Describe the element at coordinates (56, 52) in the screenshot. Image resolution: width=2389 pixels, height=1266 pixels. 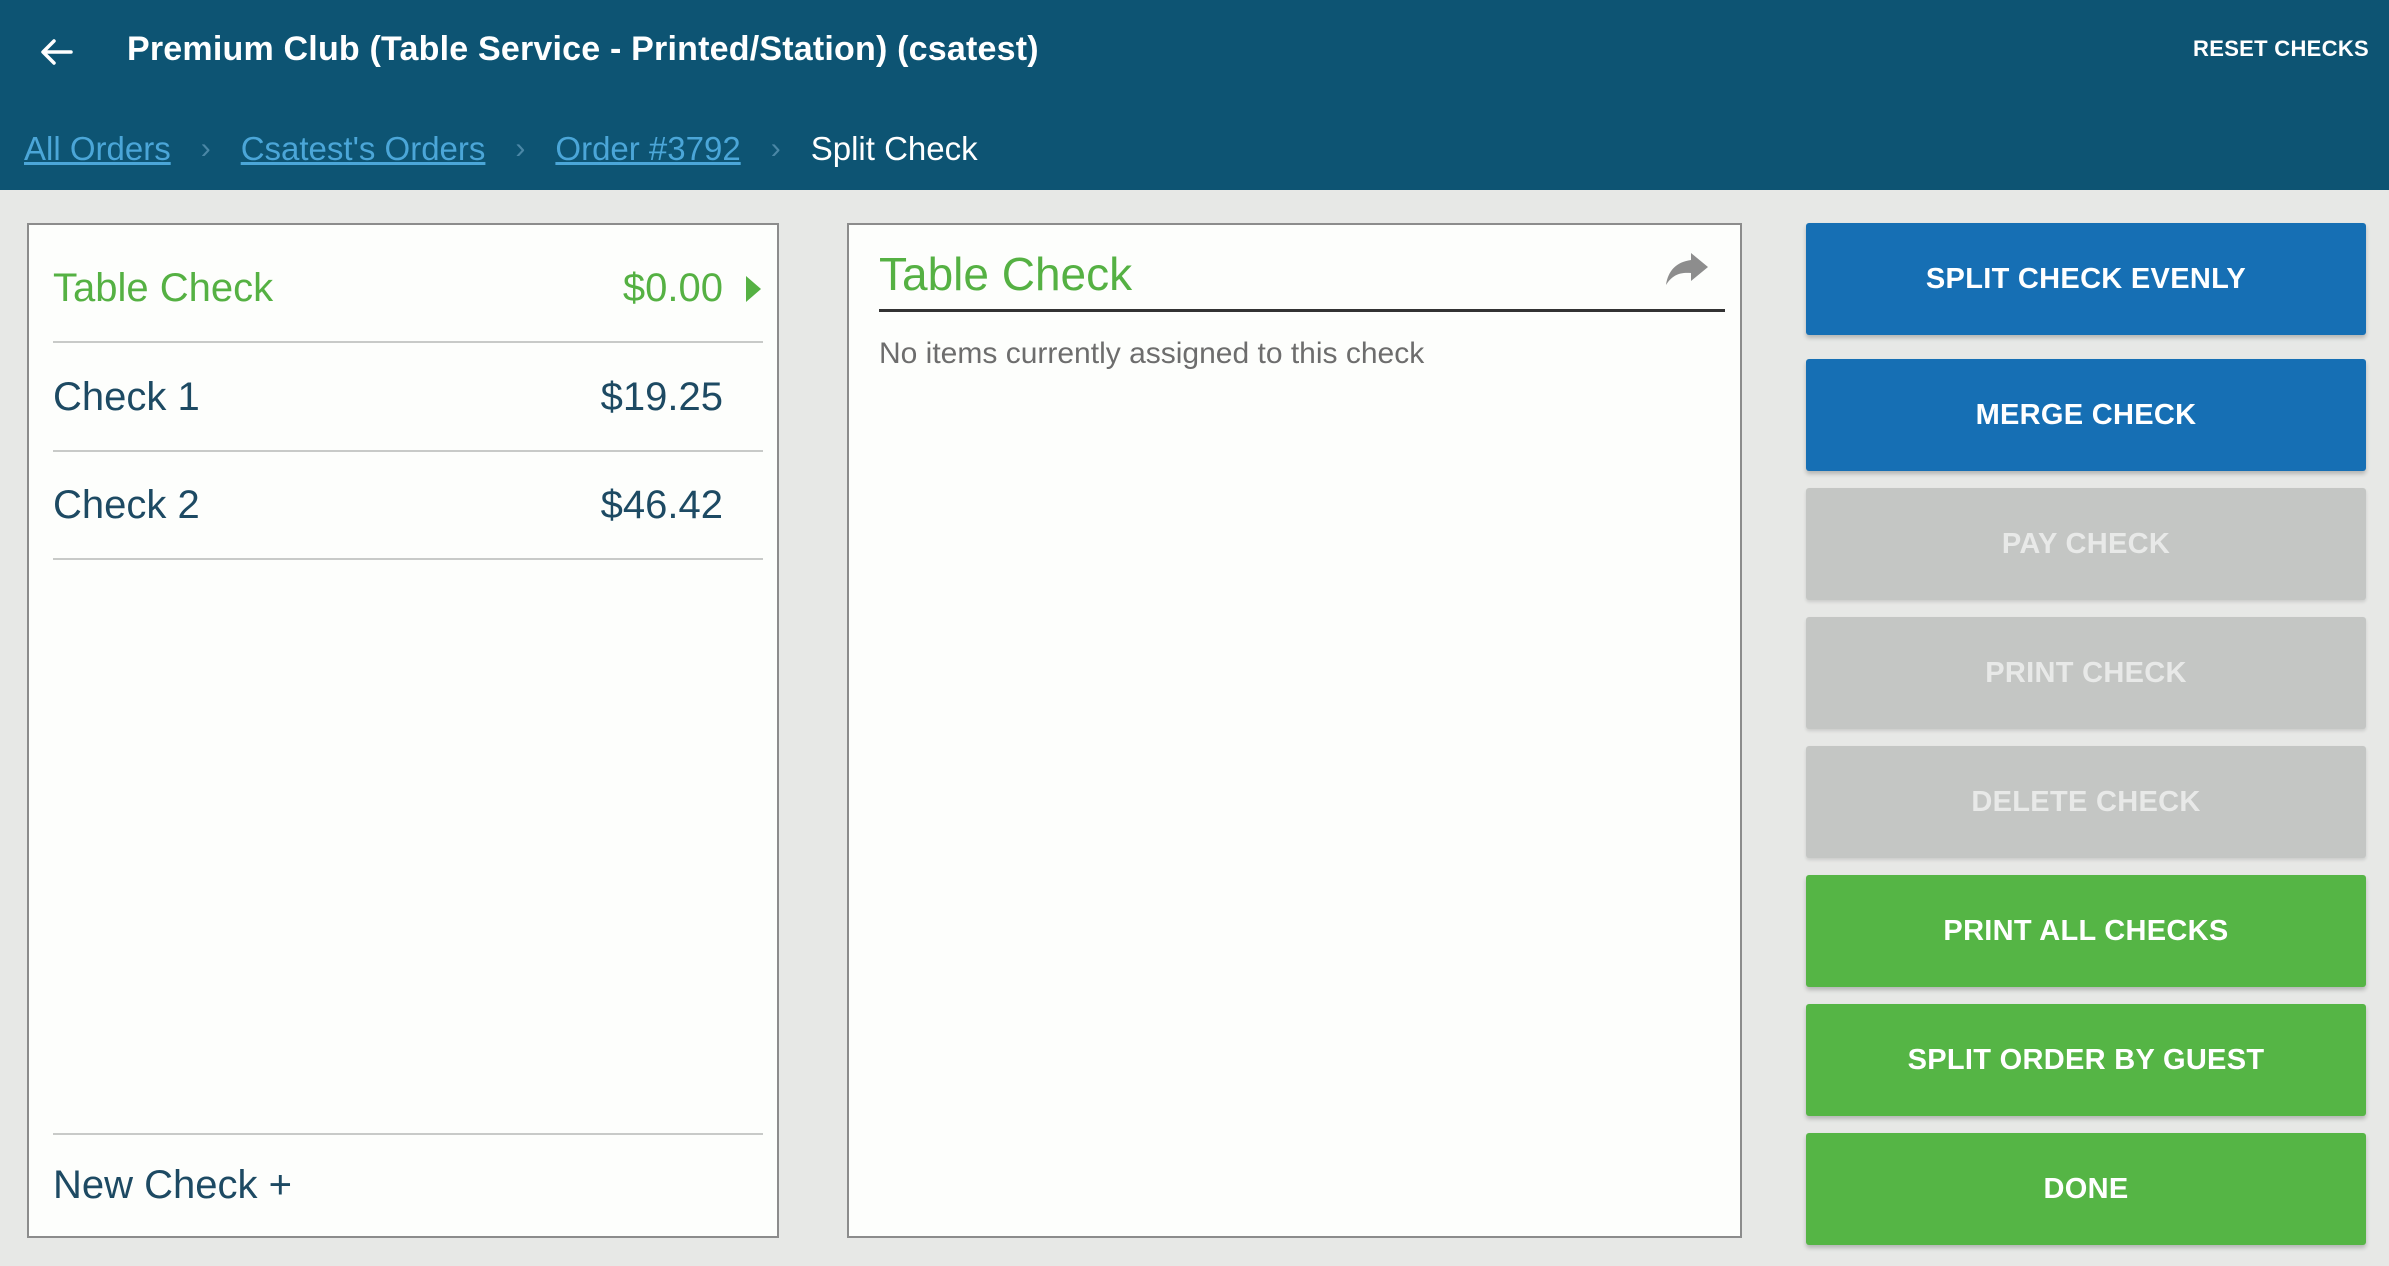
I see `back-arrow-icon` at that location.